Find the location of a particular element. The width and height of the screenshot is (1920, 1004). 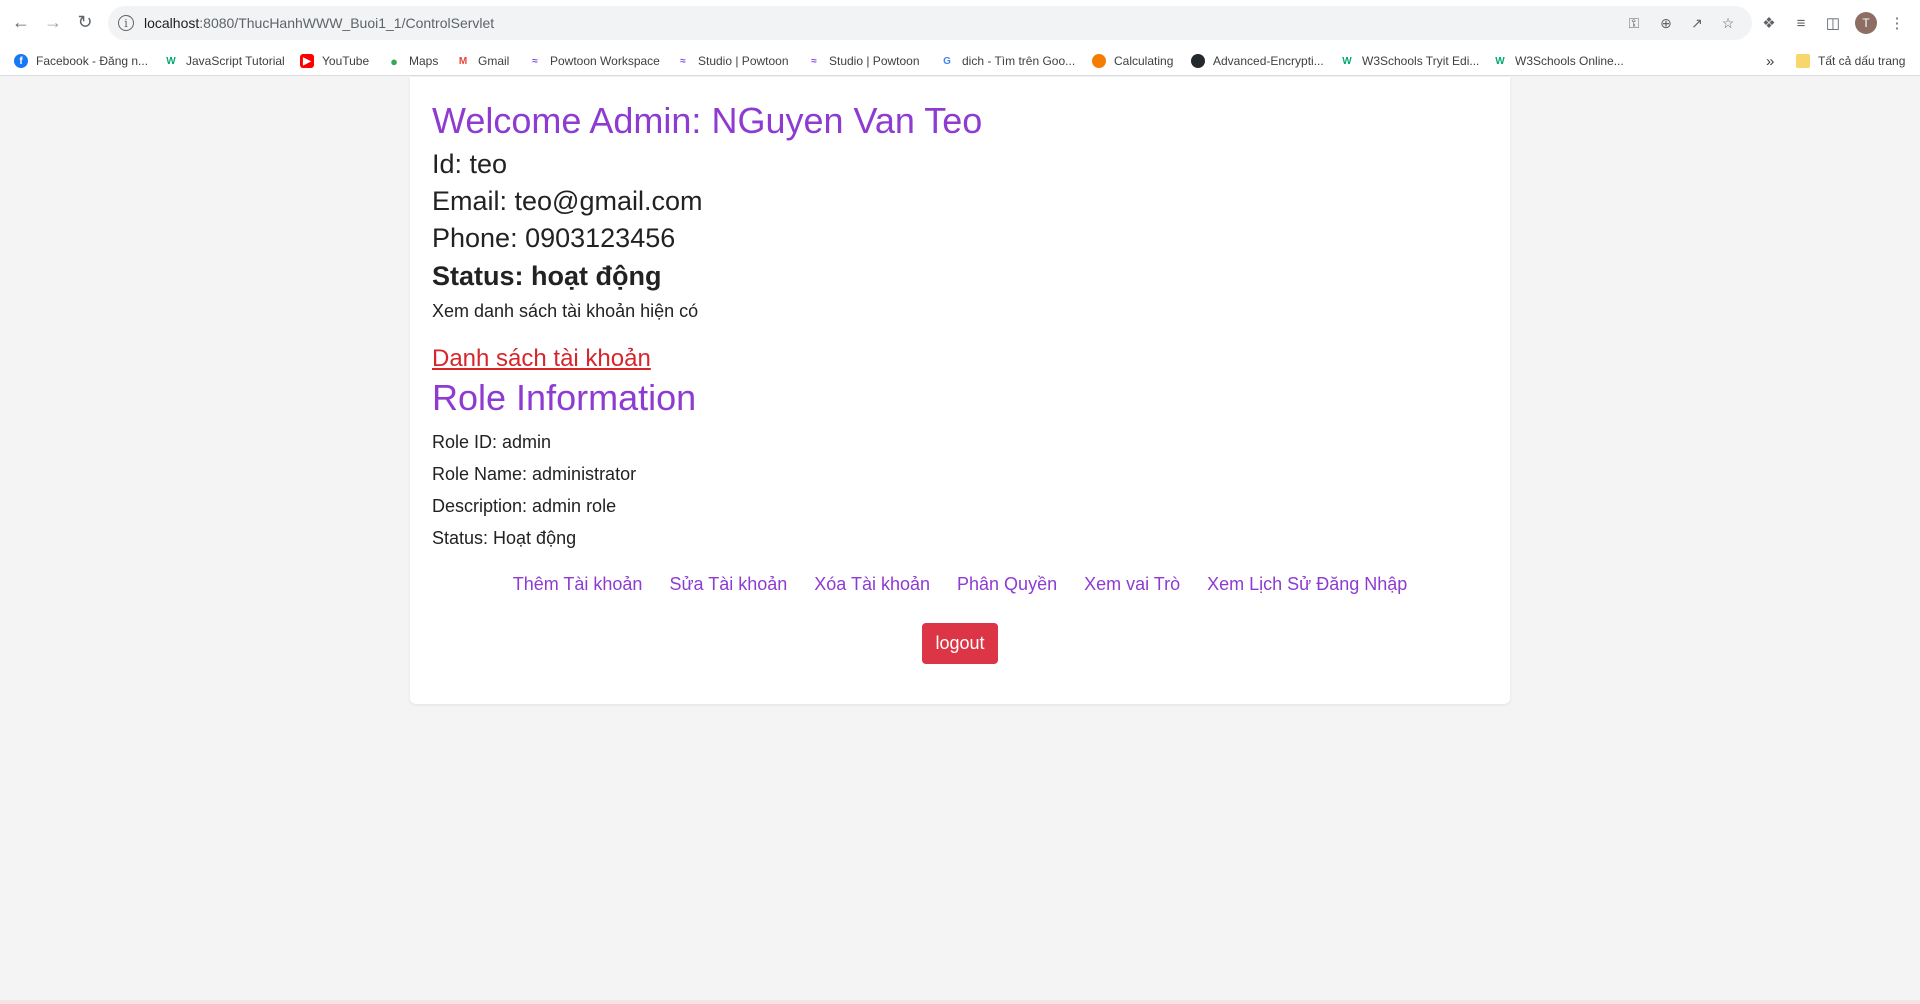

user-status: Status: hoạt động is located at coordinates (547, 276).